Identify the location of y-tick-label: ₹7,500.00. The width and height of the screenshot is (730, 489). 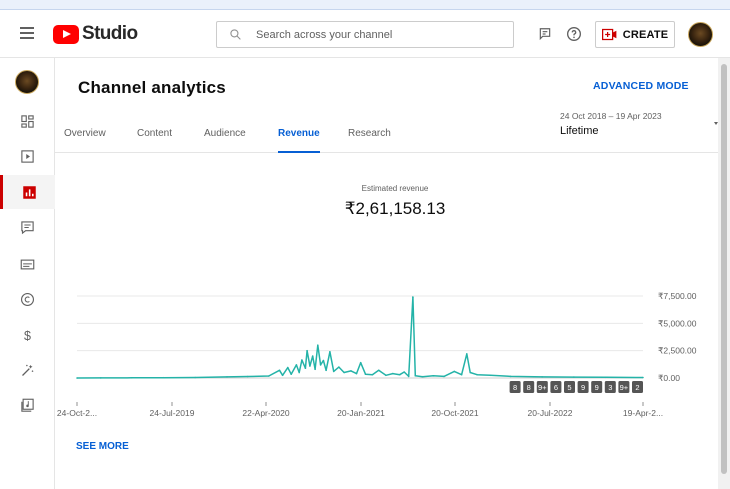
(677, 296).